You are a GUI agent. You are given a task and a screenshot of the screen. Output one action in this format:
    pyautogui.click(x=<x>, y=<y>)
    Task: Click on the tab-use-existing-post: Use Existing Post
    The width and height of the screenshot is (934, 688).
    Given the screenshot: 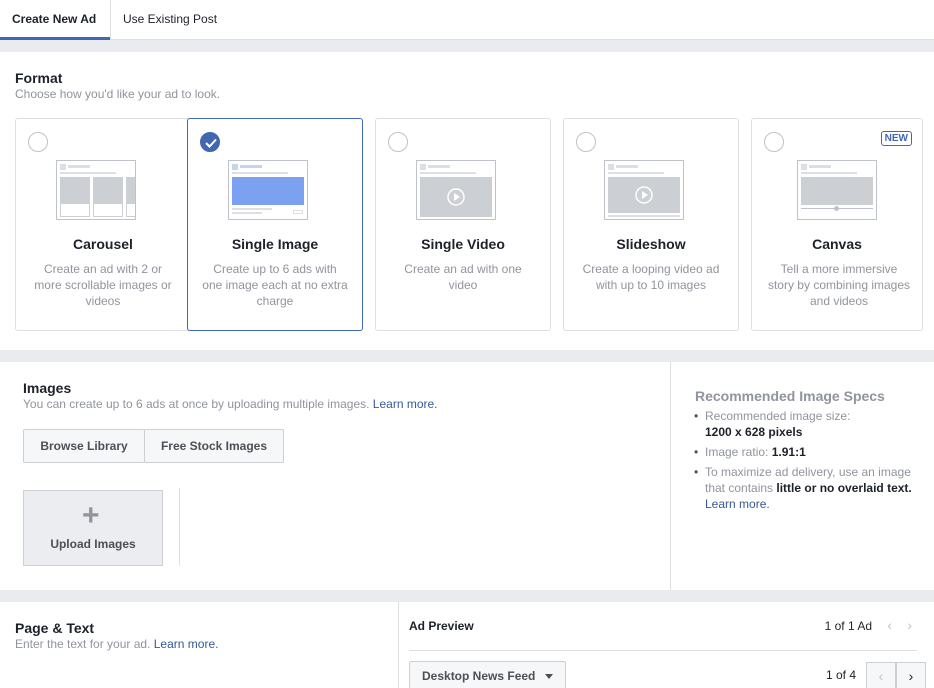 What is the action you would take?
    pyautogui.click(x=169, y=20)
    